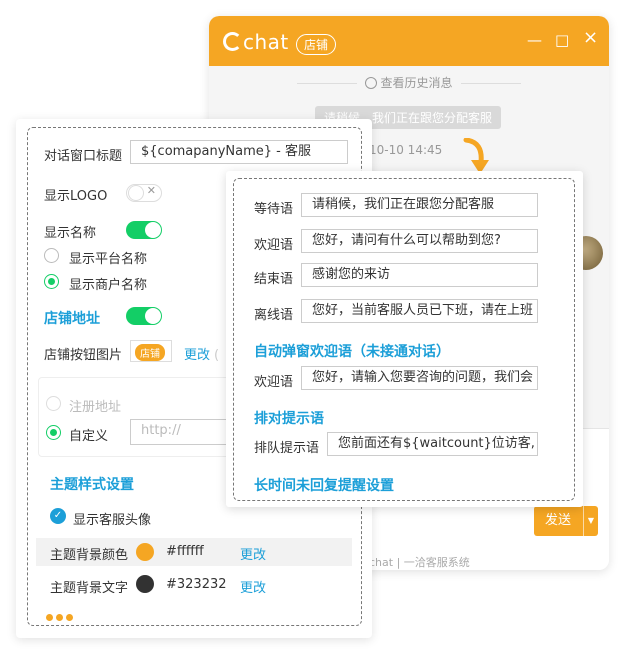 The width and height of the screenshot is (638, 650). Describe the element at coordinates (490, 83) in the screenshot. I see `divider-right` at that location.